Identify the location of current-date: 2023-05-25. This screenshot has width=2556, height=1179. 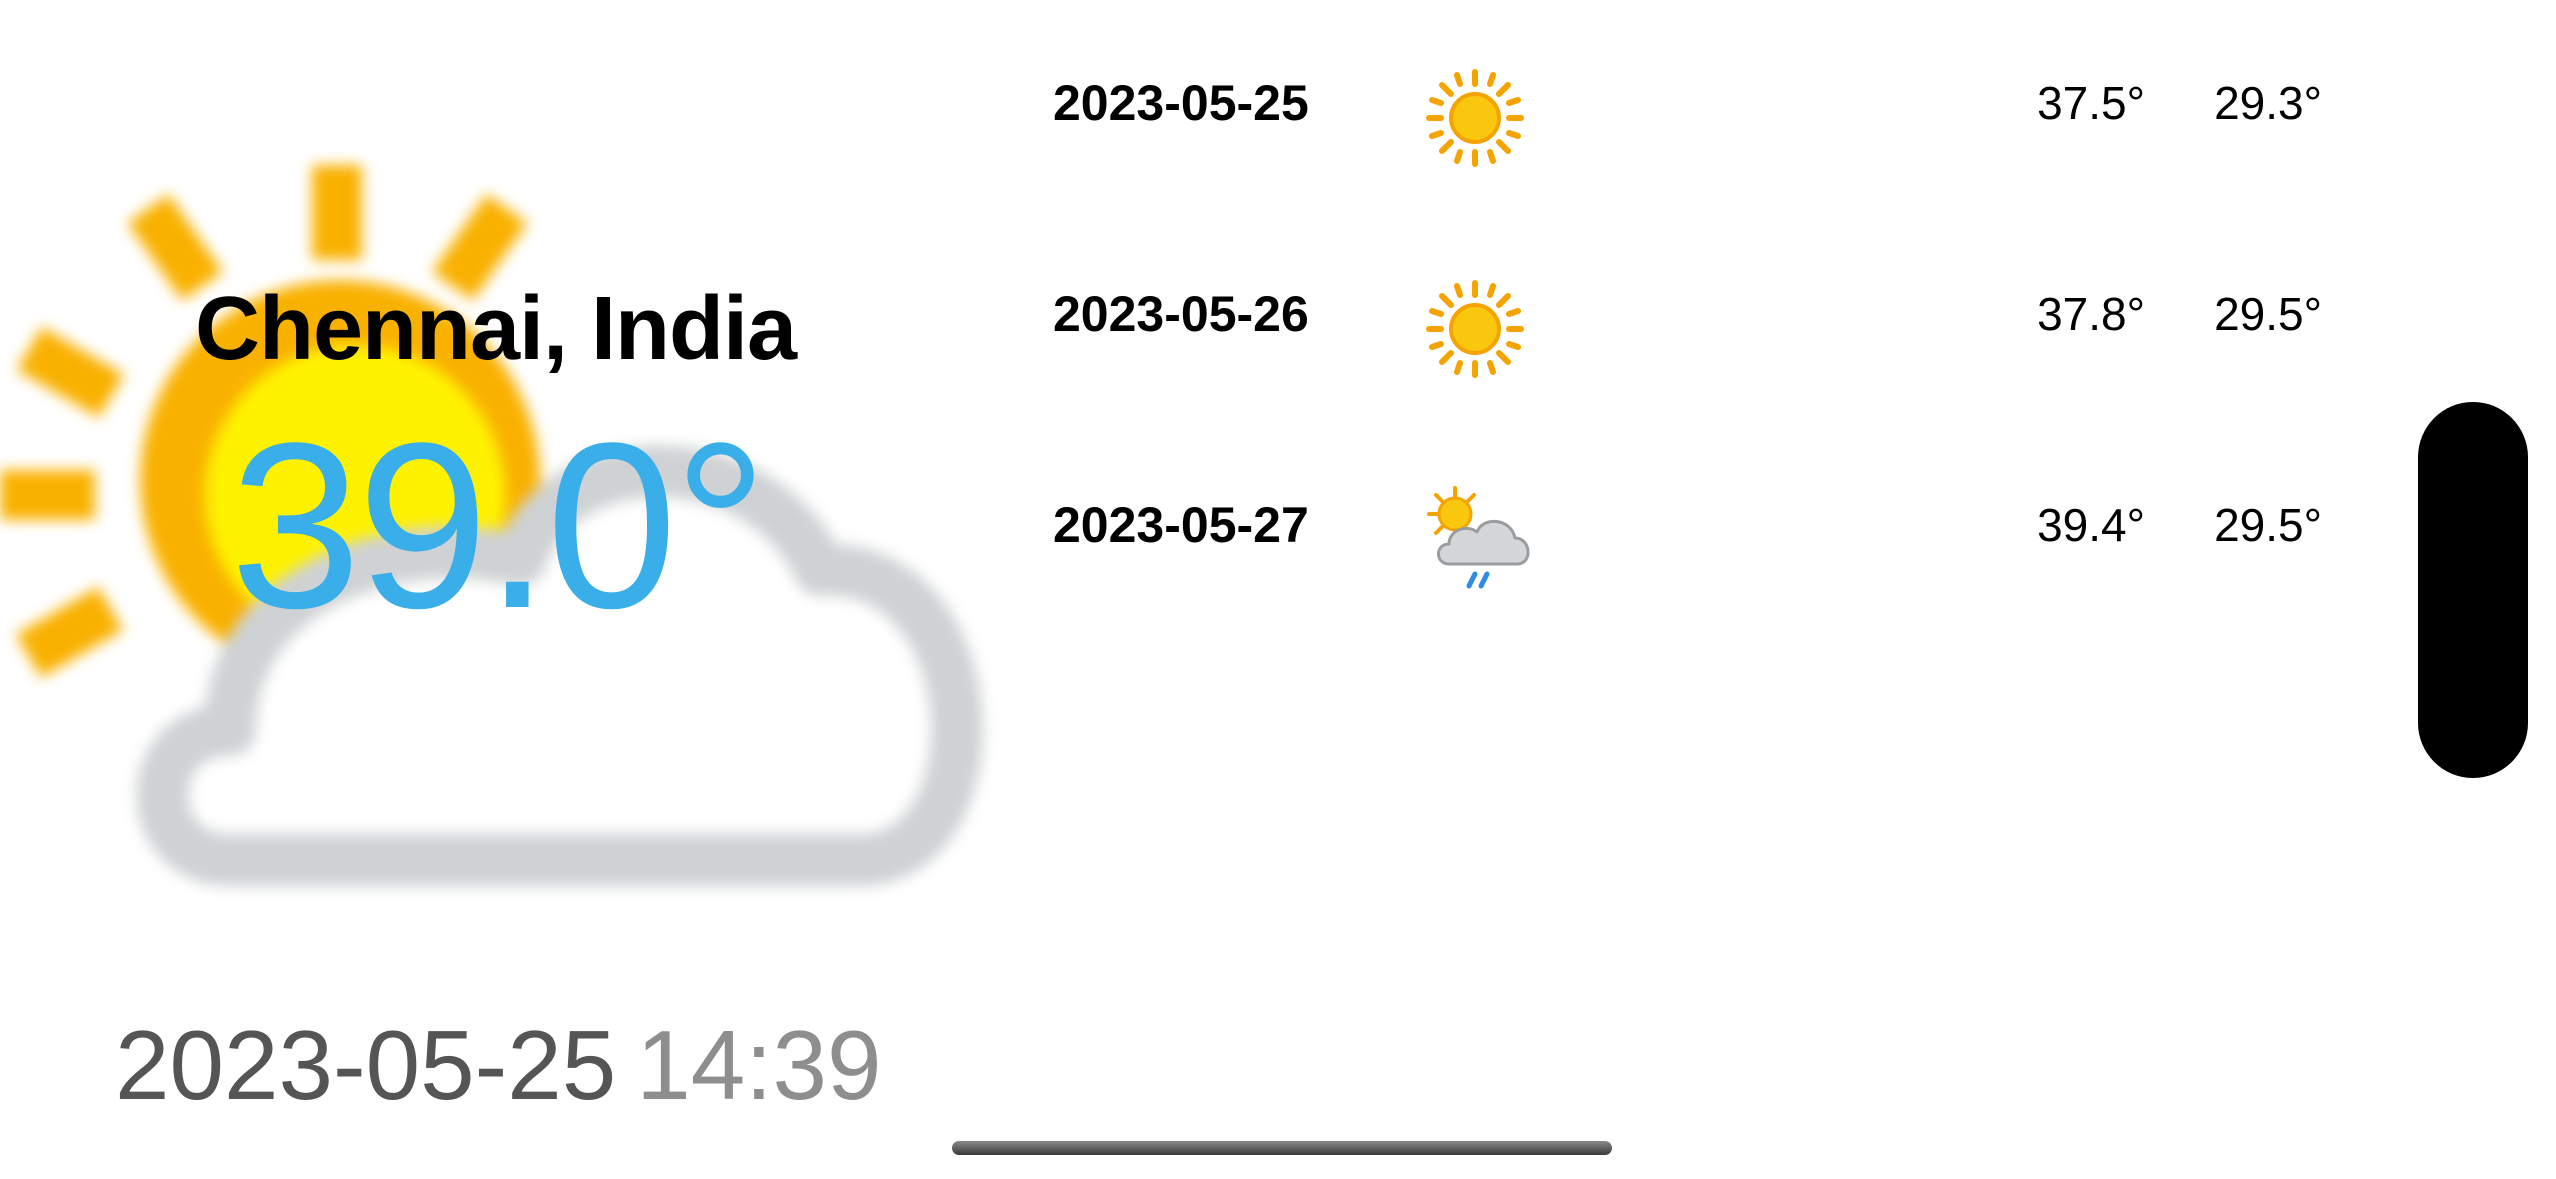
(366, 1065).